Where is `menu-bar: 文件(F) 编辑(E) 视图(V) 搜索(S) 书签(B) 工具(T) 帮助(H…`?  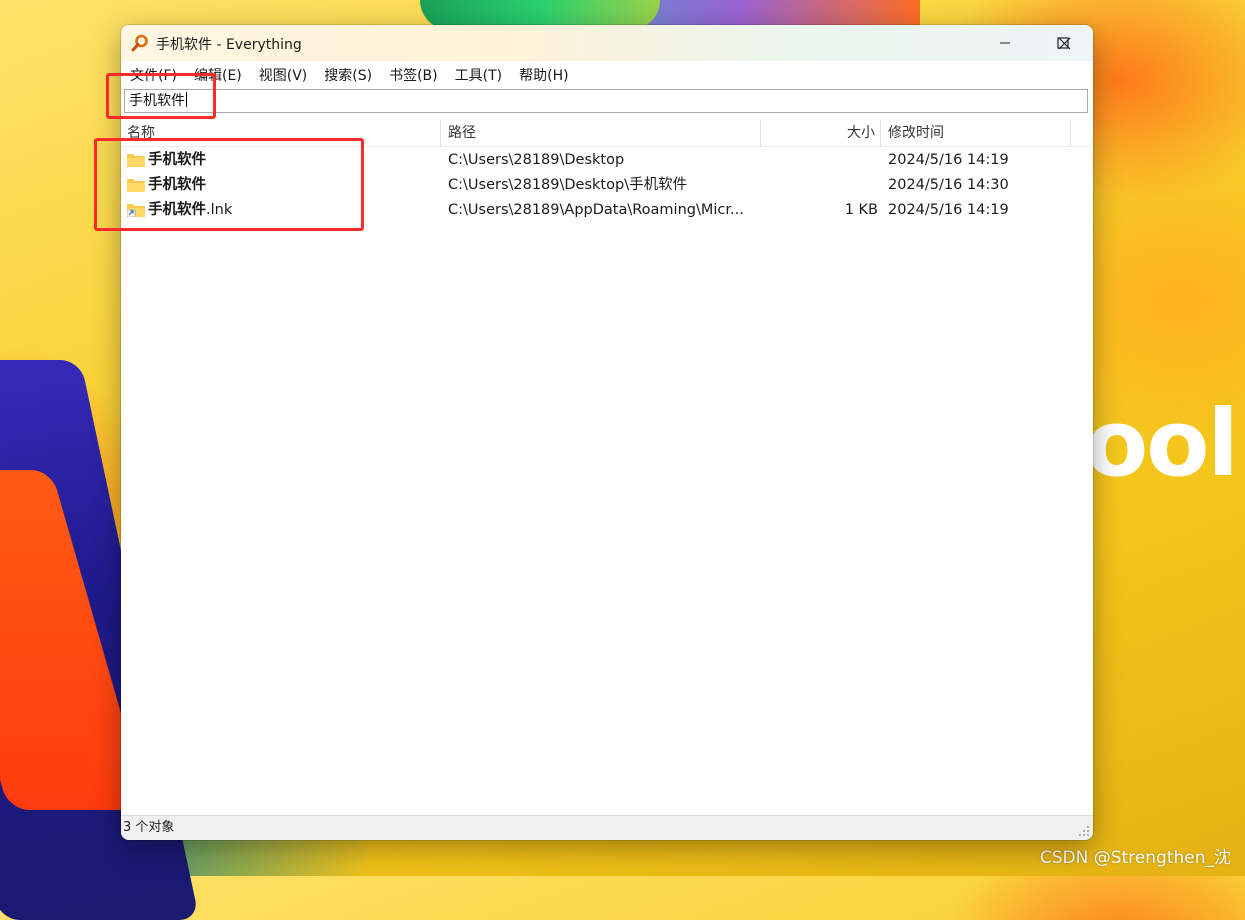
menu-bar: 文件(F) 编辑(E) 视图(V) 搜索(S) 书签(B) 工具(T) 帮助(H… is located at coordinates (607, 75).